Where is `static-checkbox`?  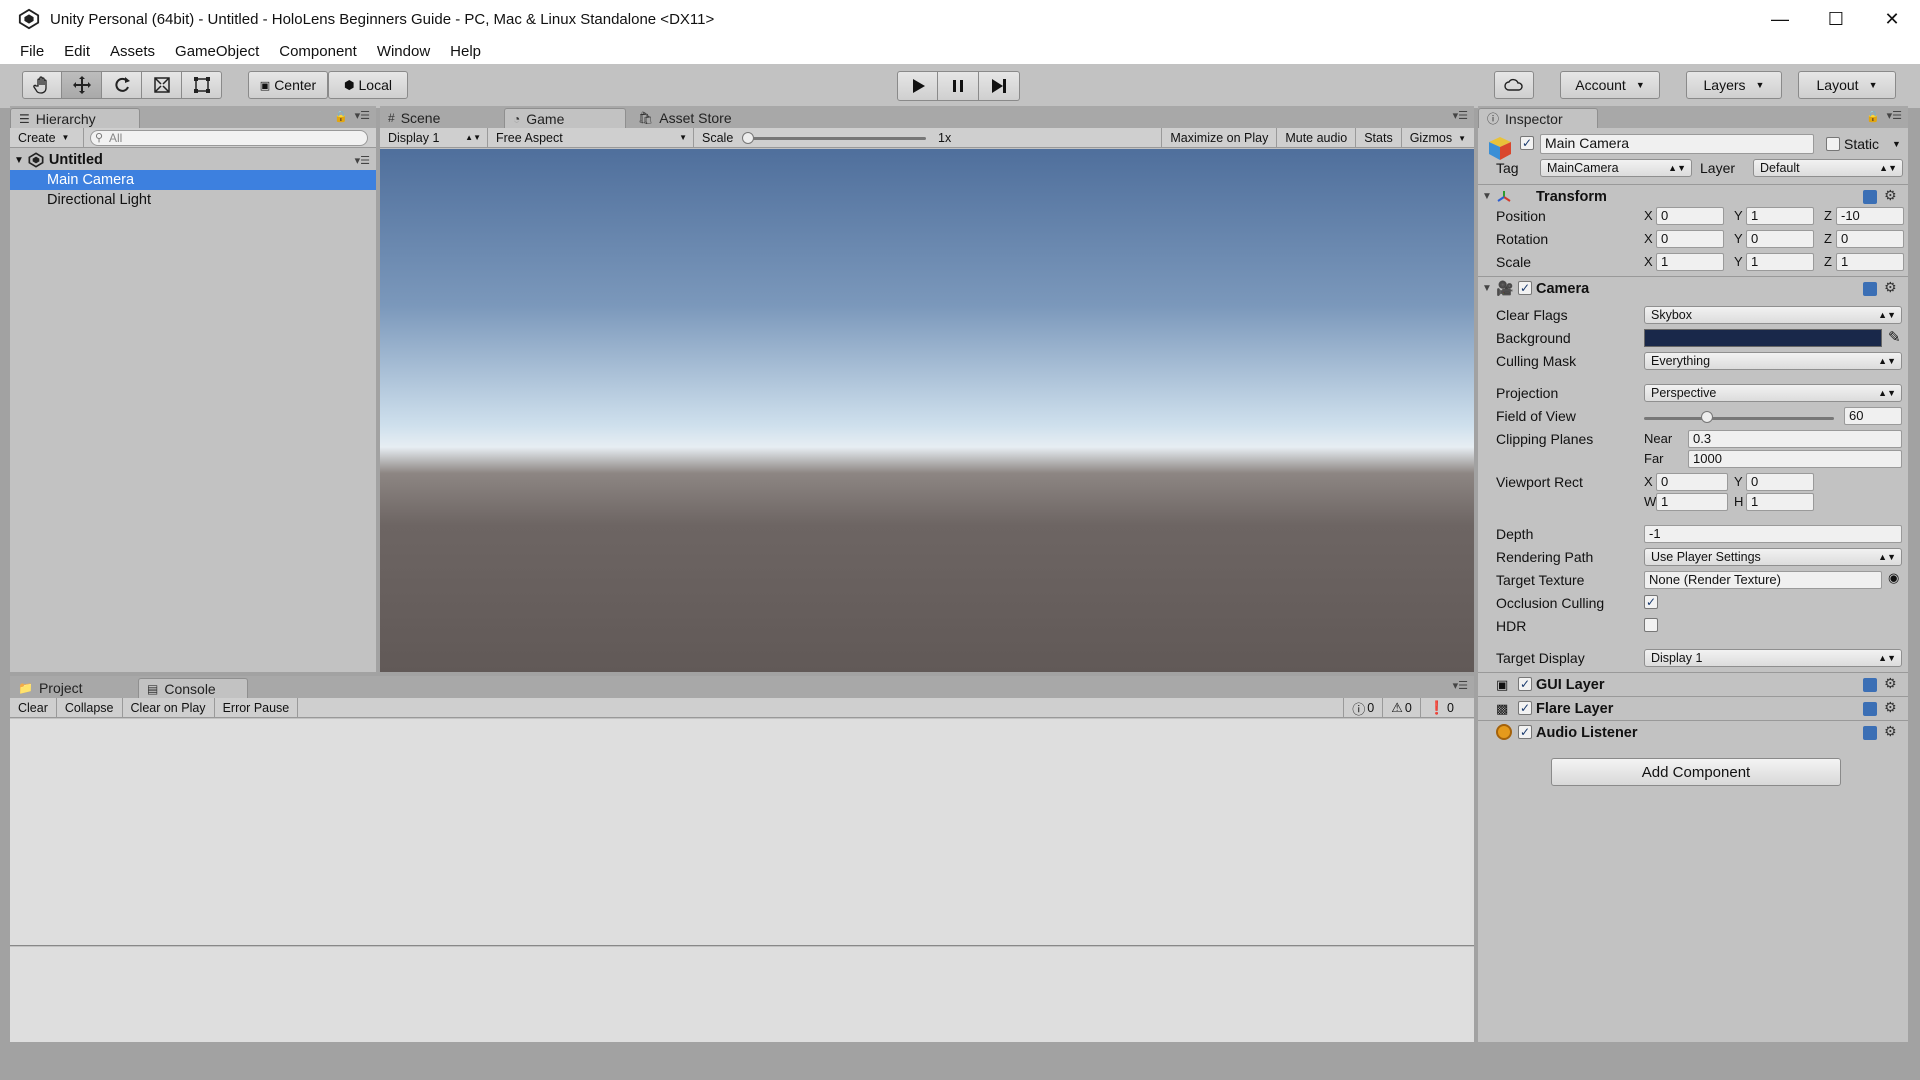
static-checkbox is located at coordinates (1833, 144).